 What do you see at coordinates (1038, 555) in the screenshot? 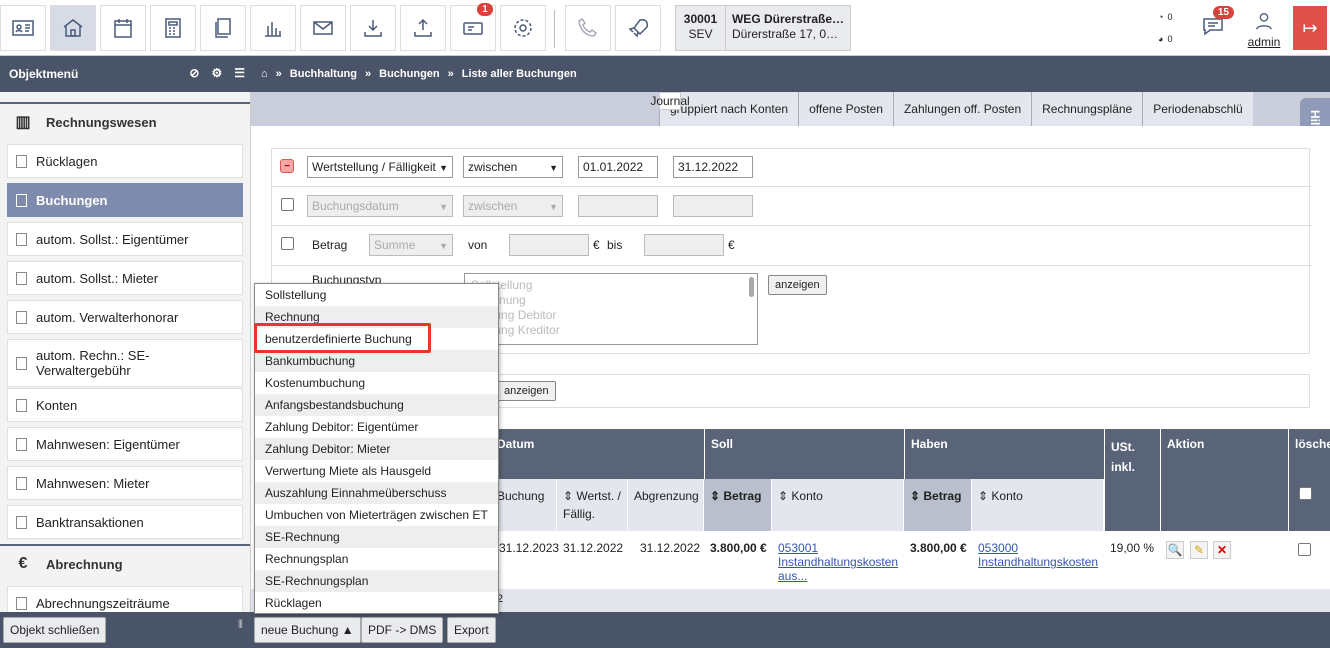
I see `haben-konto-link: 053000 Instandhaltungskosten` at bounding box center [1038, 555].